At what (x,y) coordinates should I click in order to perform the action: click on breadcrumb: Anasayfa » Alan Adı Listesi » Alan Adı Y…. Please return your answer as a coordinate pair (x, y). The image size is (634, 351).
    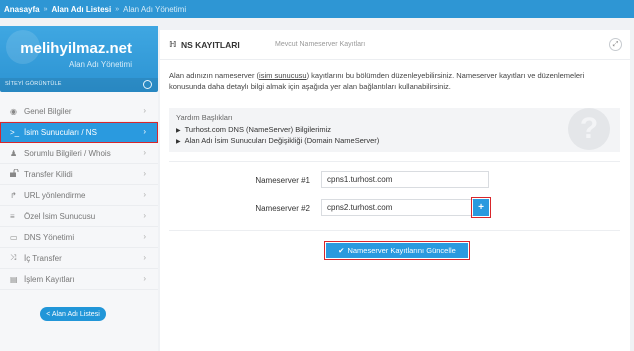
    Looking at the image, I should click on (317, 9).